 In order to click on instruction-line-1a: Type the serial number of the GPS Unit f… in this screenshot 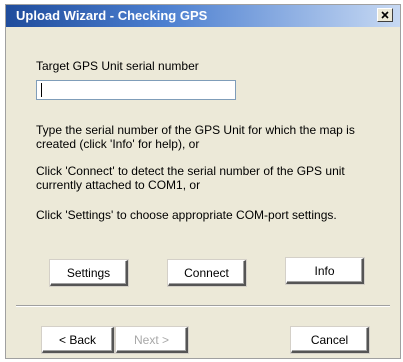, I will do `click(195, 130)`.